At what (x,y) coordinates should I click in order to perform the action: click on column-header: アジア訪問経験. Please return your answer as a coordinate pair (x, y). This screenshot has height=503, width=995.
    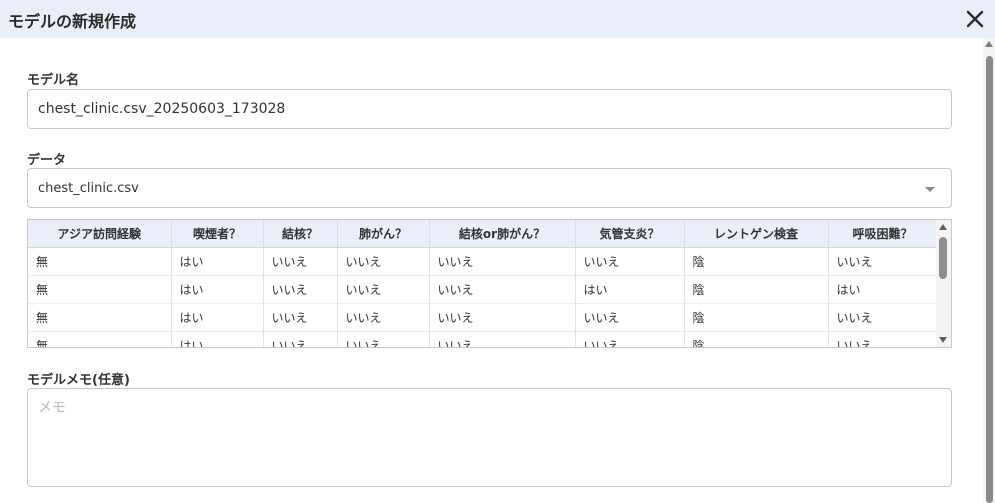
    Looking at the image, I should click on (100, 234).